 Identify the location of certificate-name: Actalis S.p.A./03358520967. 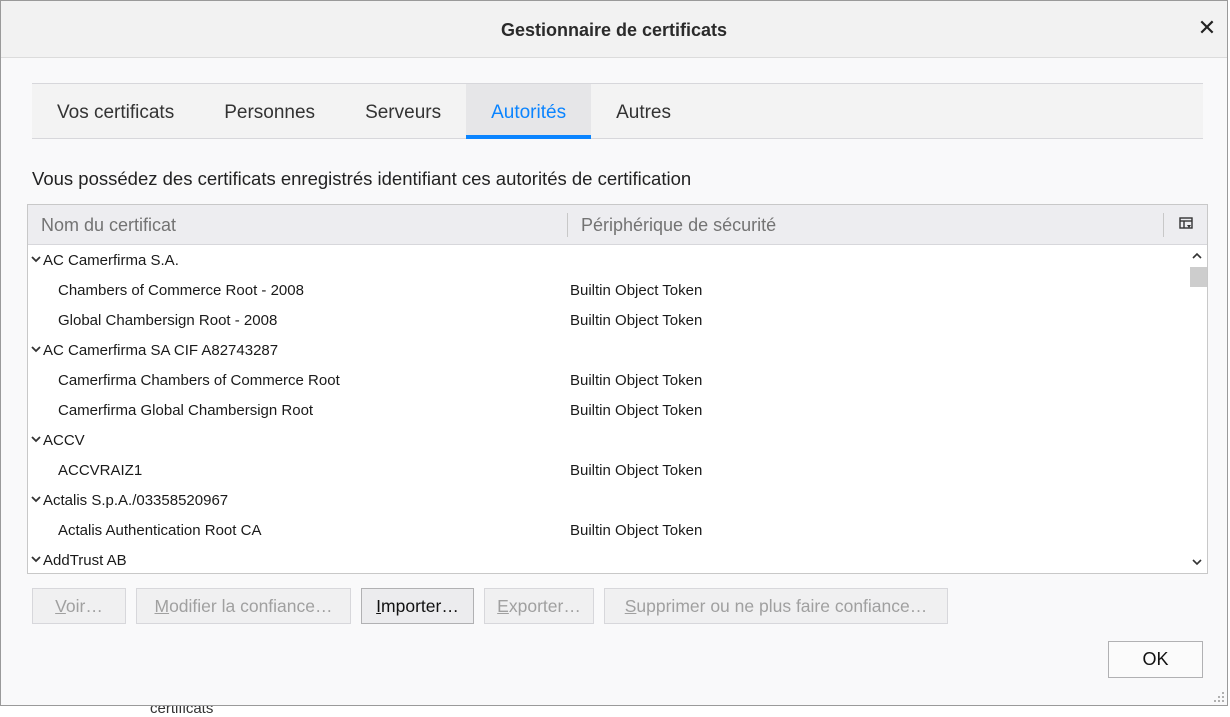
(136, 500).